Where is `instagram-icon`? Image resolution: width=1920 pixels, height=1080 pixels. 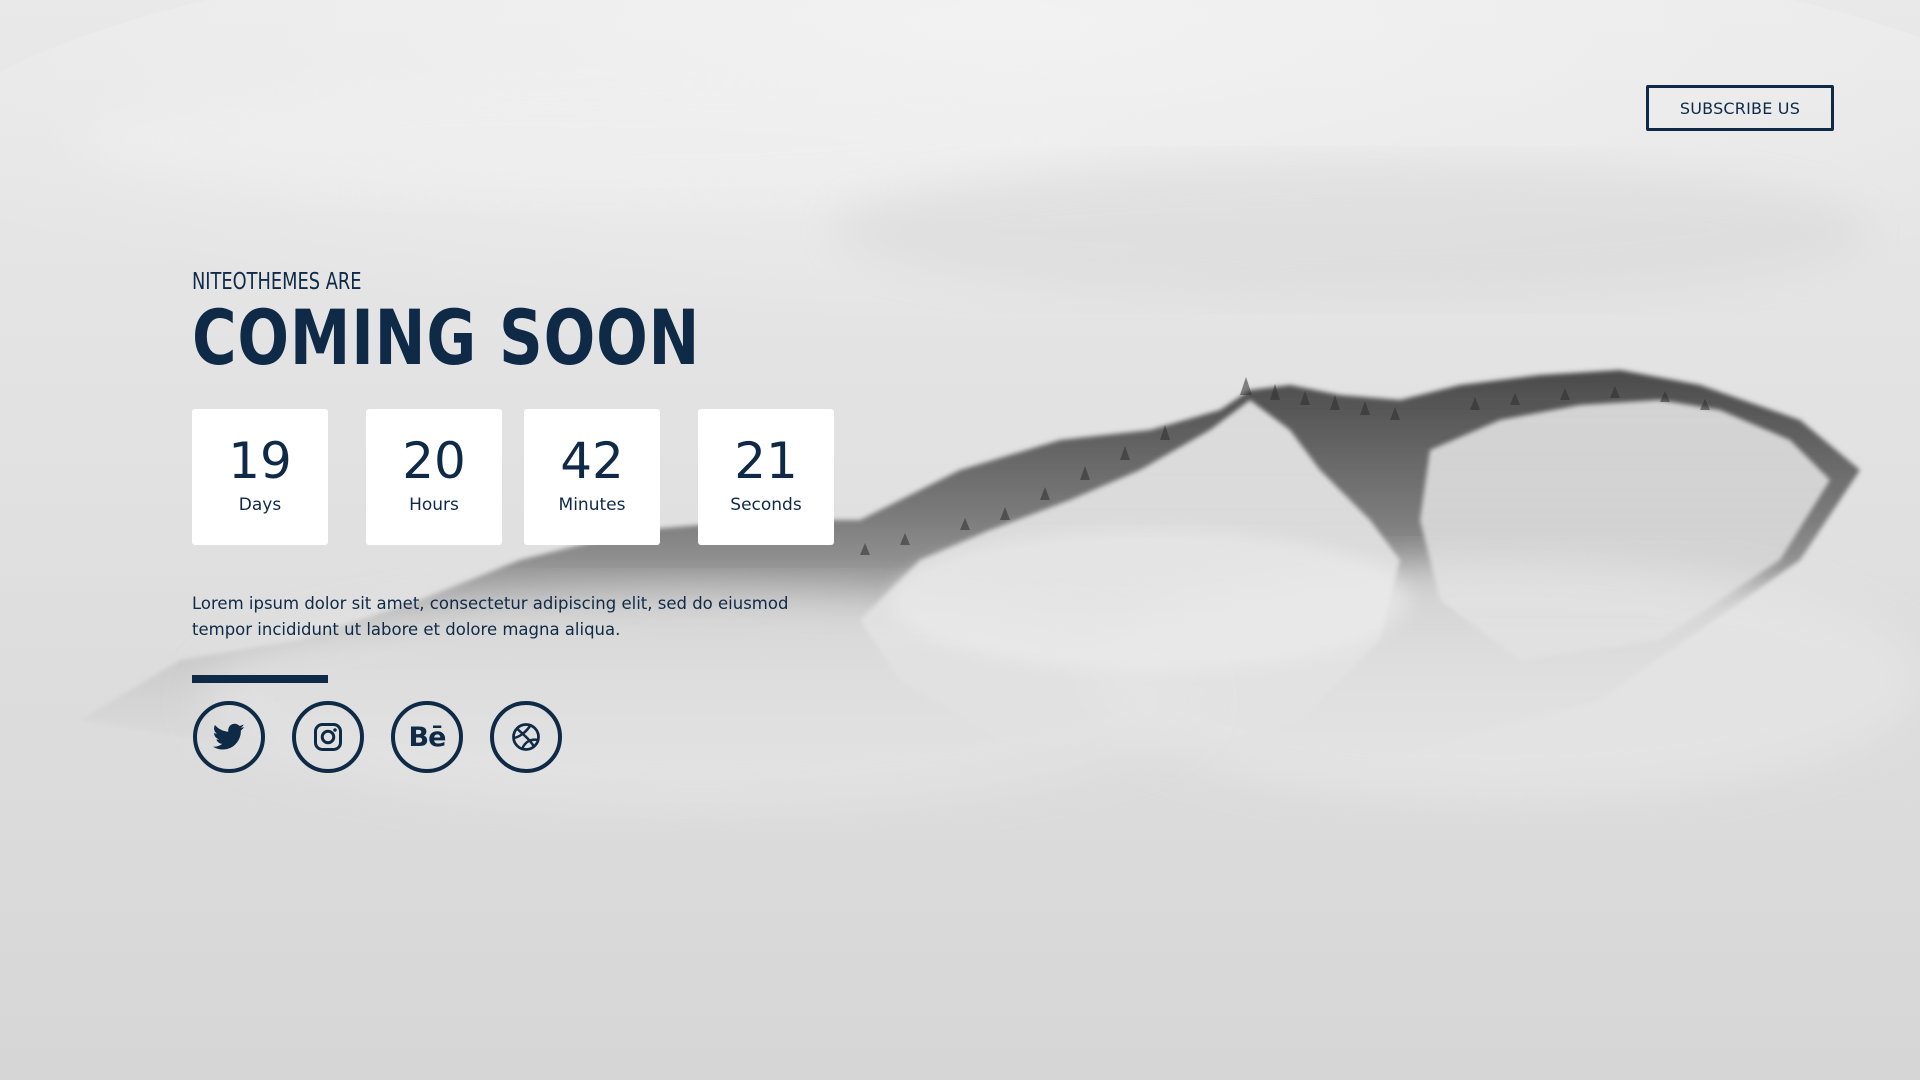 instagram-icon is located at coordinates (328, 737).